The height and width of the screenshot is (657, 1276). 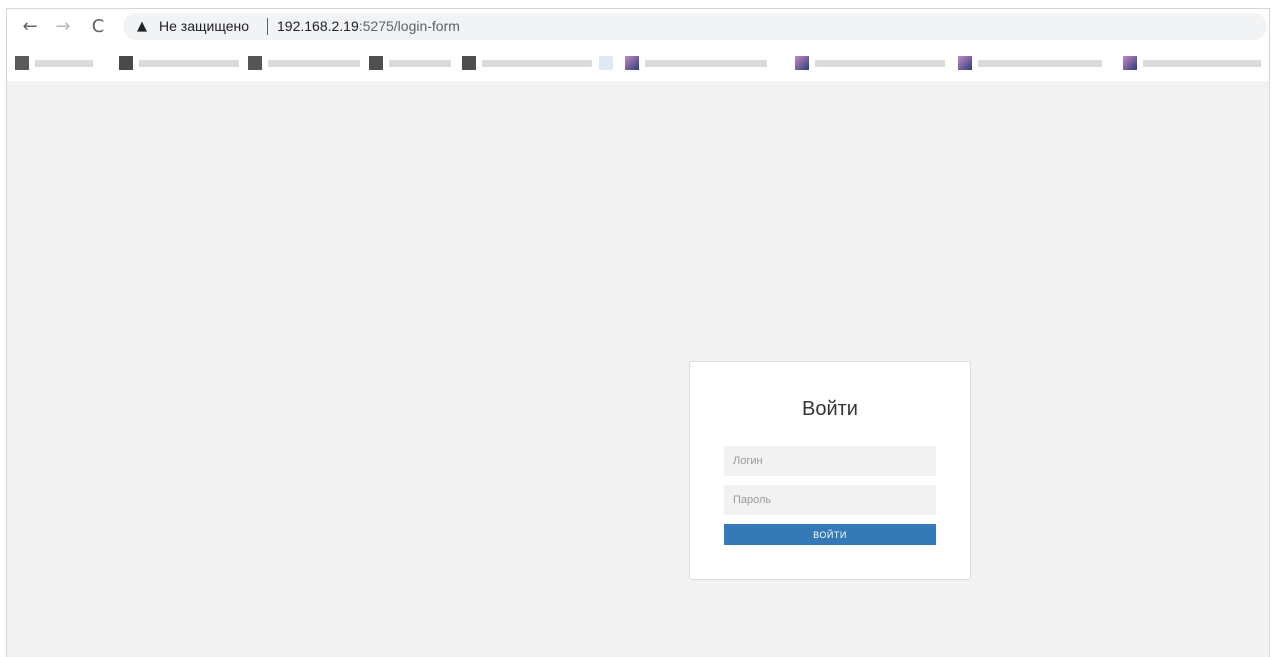 I want to click on warning-triangle-icon: ▲, so click(x=142, y=26).